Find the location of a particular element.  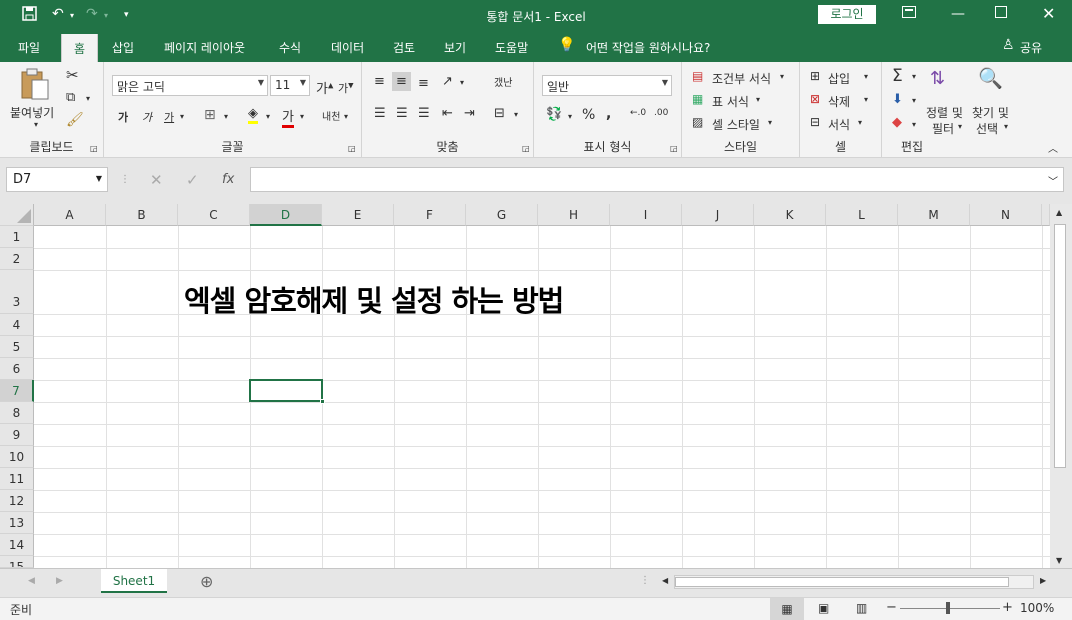

find-select-label-2: 선택 is located at coordinates (987, 128).